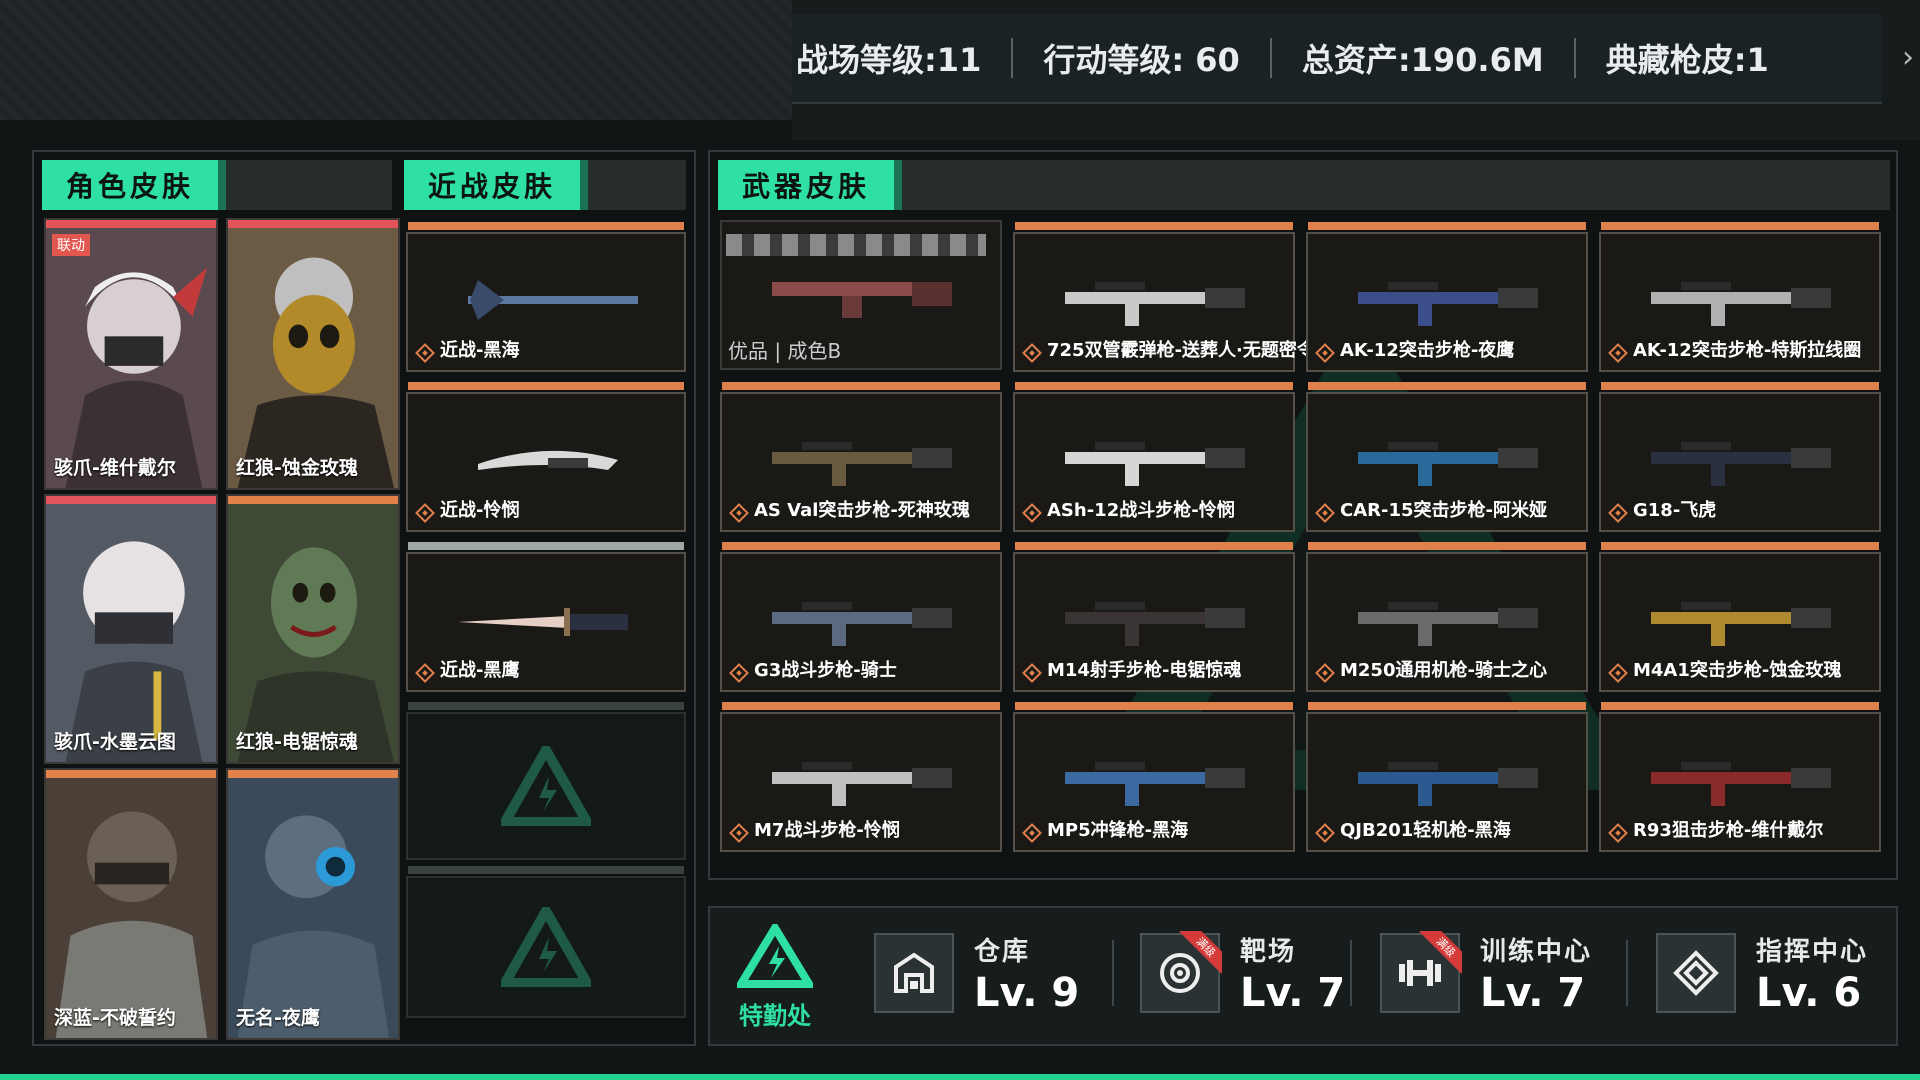  I want to click on weapon-skin-card: ASh-12战斗步枪-怜悯, so click(1154, 457).